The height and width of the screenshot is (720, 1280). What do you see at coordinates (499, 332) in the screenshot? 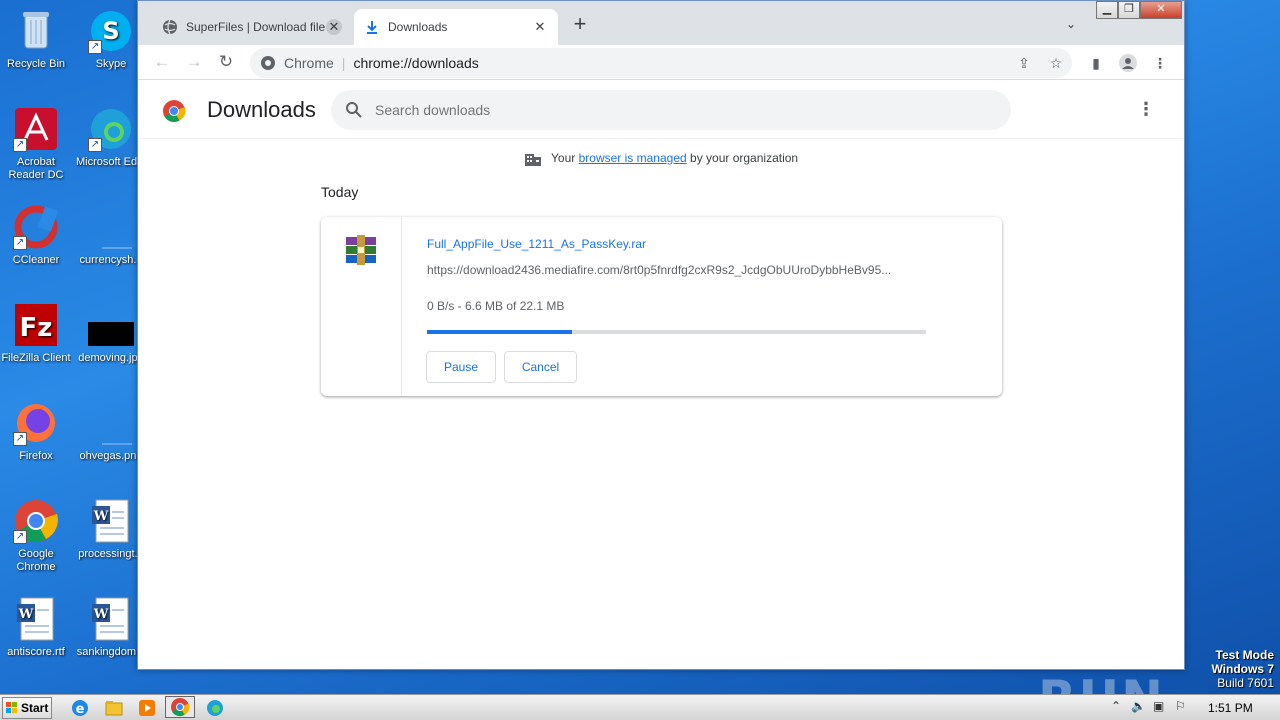
I see `download-progress-fill` at bounding box center [499, 332].